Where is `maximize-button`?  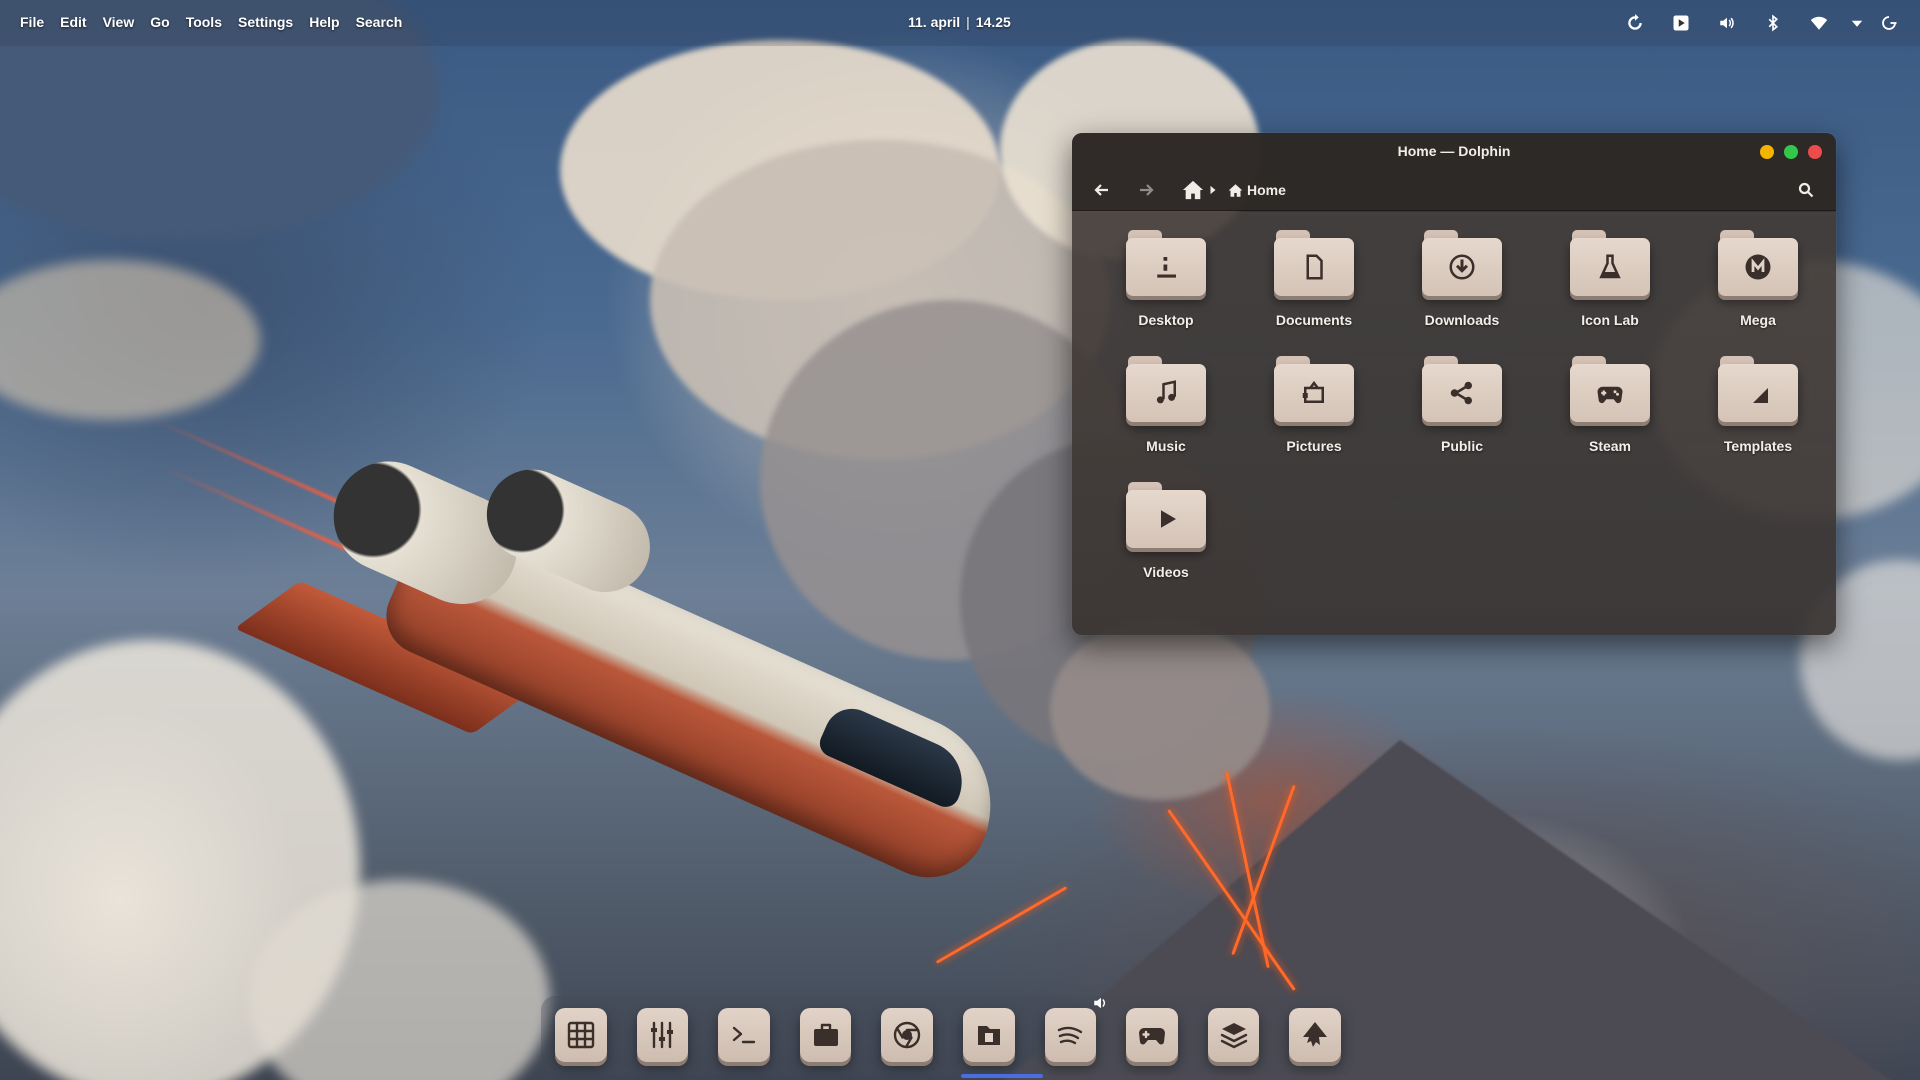
maximize-button is located at coordinates (1791, 152).